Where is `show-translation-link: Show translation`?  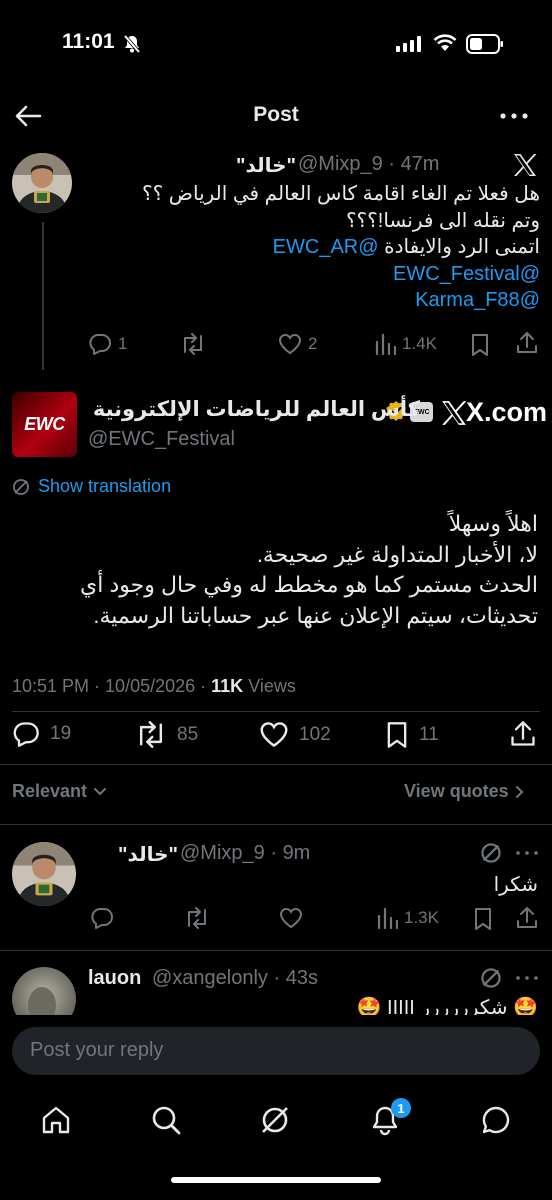 show-translation-link: Show translation is located at coordinates (91, 486).